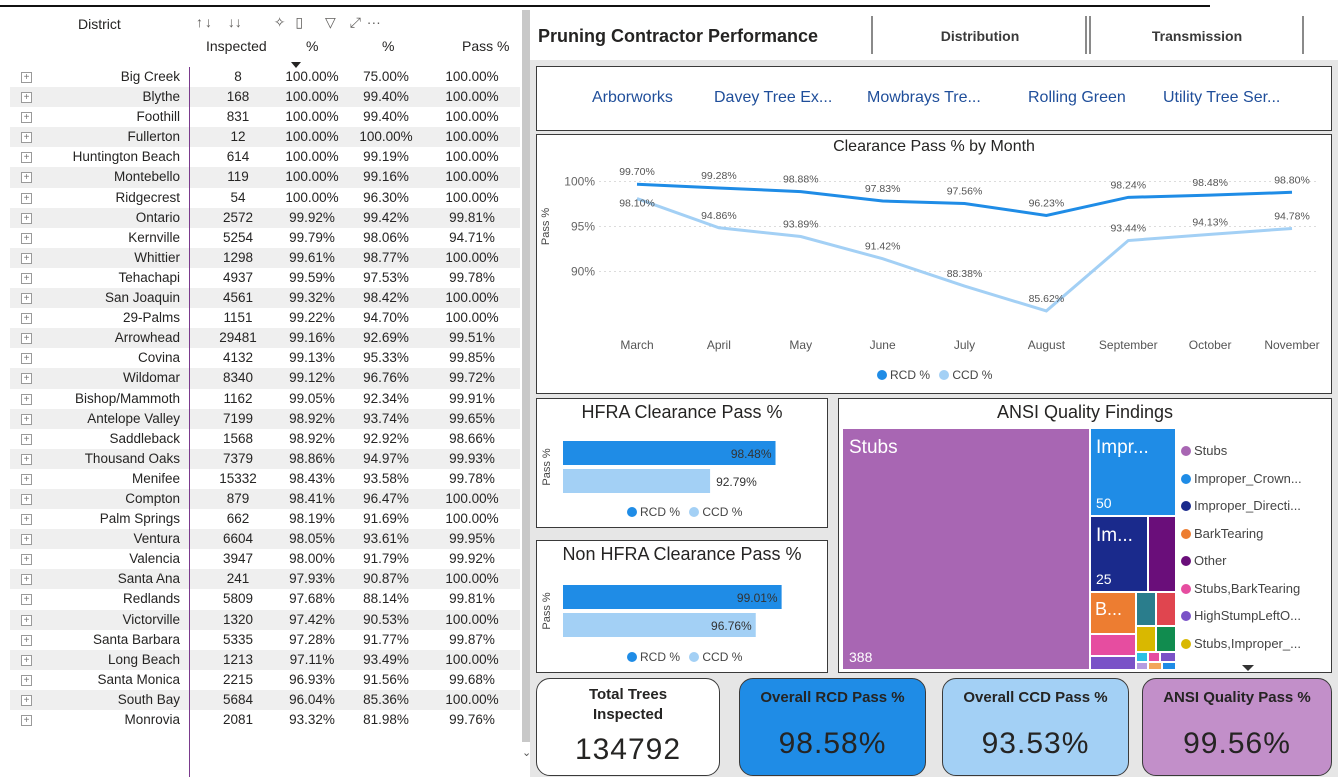 This screenshot has height=777, width=1338. What do you see at coordinates (1077, 98) in the screenshot?
I see `slicer-item-rolling-green: Rolling Green` at bounding box center [1077, 98].